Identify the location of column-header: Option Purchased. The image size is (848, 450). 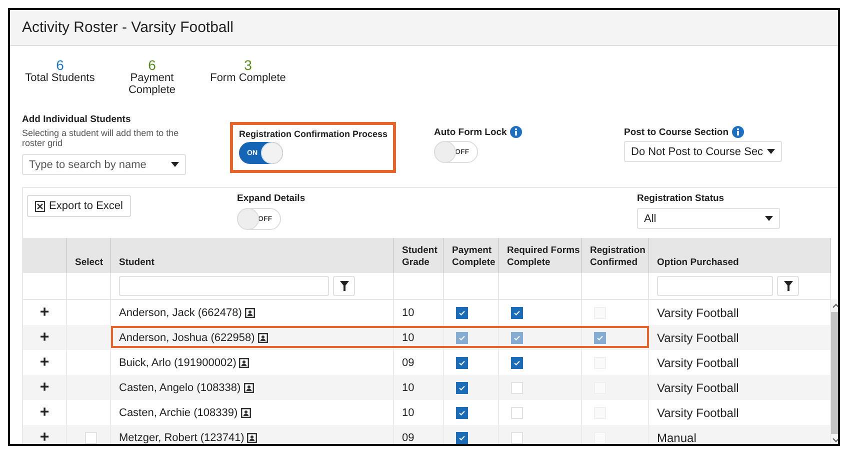
(698, 263).